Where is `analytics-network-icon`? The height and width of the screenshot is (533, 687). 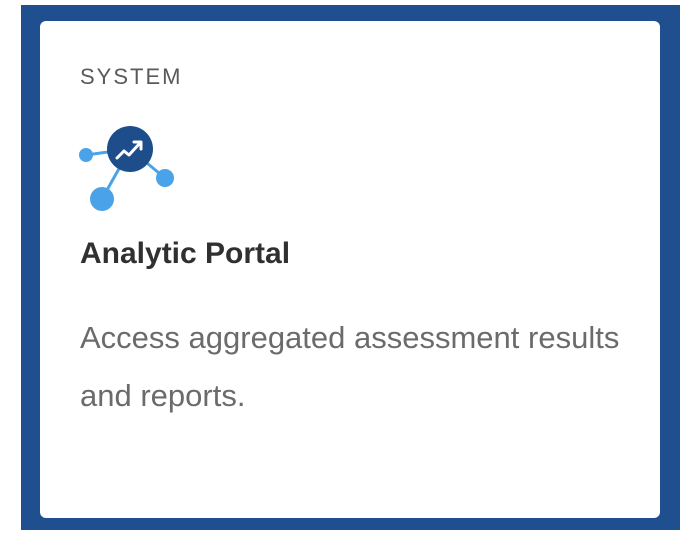
analytics-network-icon is located at coordinates (127, 171).